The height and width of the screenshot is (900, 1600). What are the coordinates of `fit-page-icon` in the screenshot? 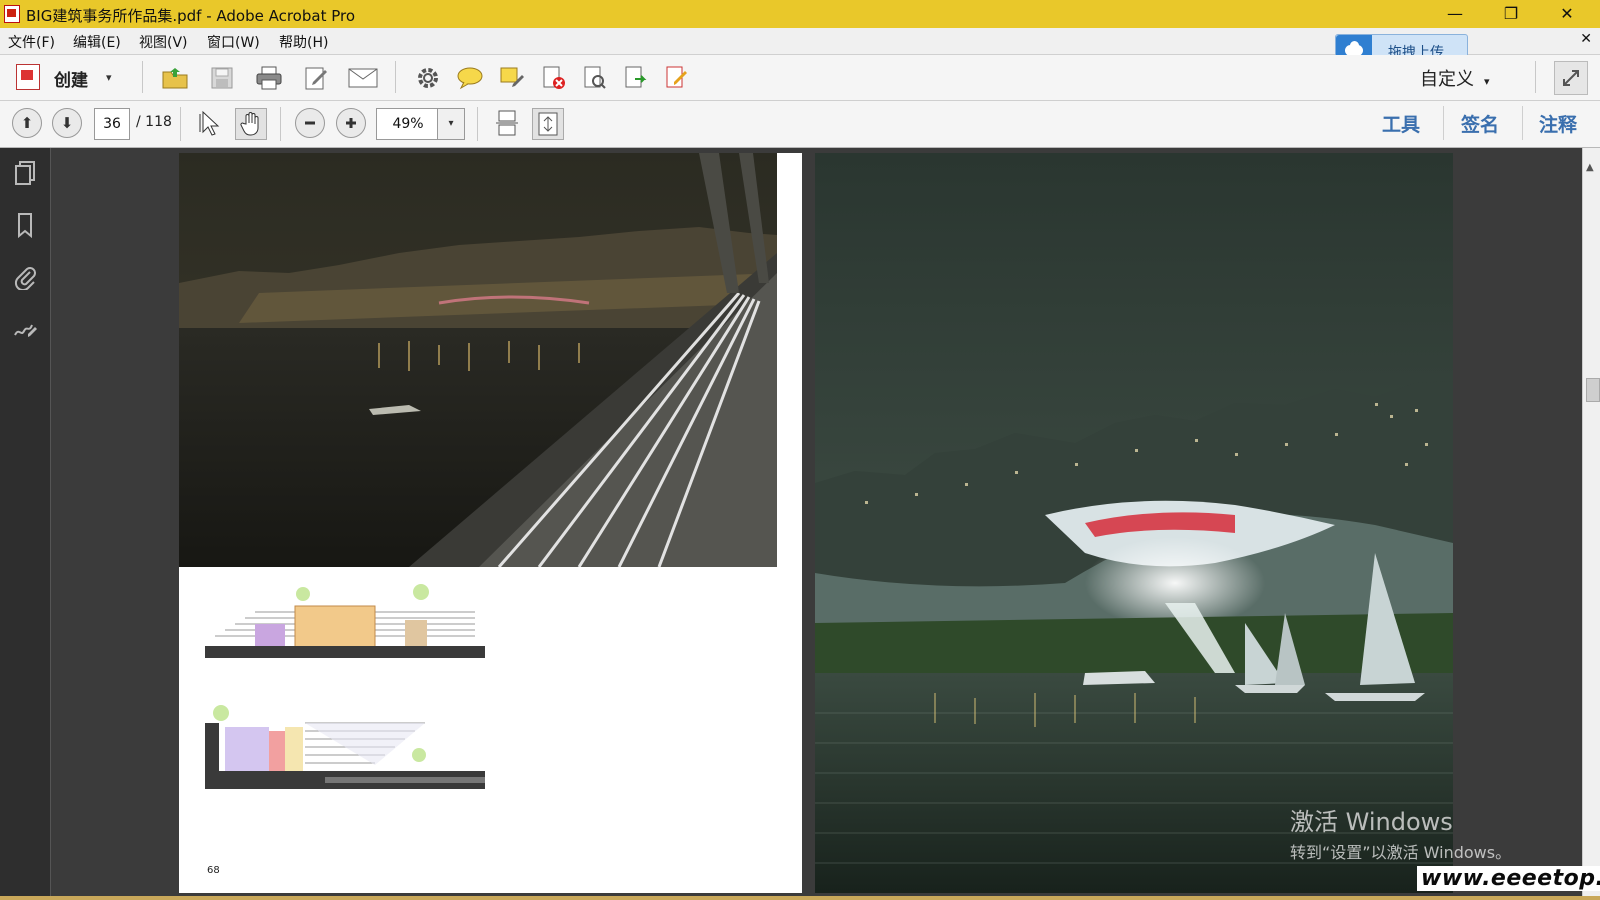 It's located at (548, 124).